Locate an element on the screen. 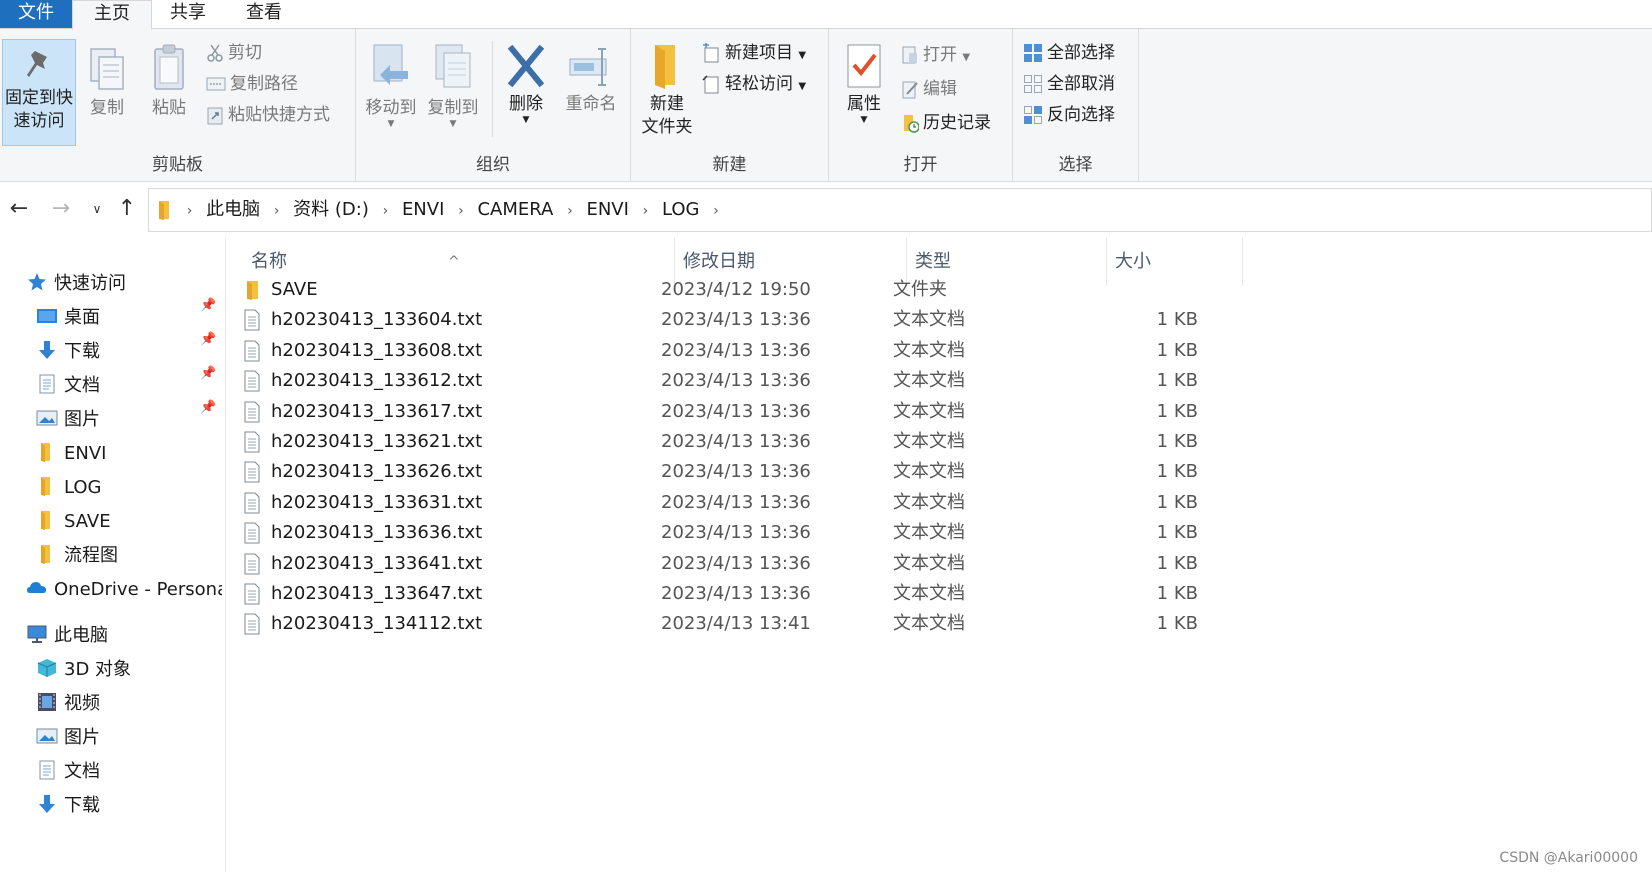  up-arrow-icon: ↑ is located at coordinates (127, 208).